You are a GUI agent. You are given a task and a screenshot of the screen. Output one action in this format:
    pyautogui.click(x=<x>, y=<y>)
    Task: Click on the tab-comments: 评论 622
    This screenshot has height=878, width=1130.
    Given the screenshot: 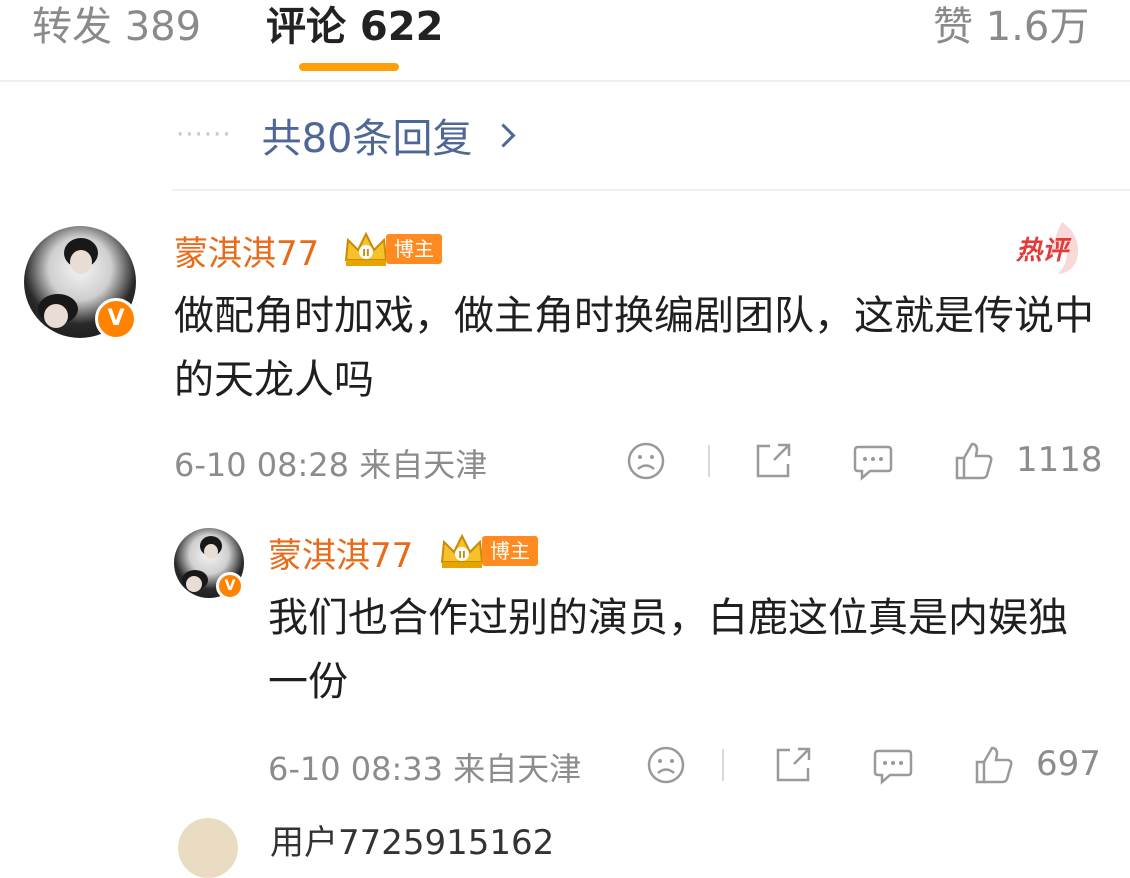 What is the action you would take?
    pyautogui.click(x=354, y=26)
    